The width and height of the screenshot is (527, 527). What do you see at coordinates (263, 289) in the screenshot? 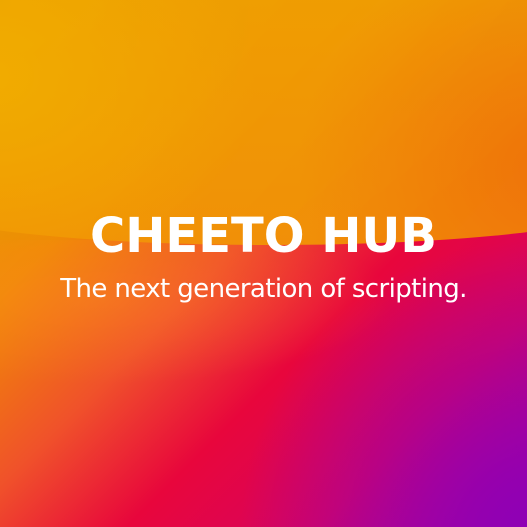
I see `brand-tagline: The next generation of scripting.` at bounding box center [263, 289].